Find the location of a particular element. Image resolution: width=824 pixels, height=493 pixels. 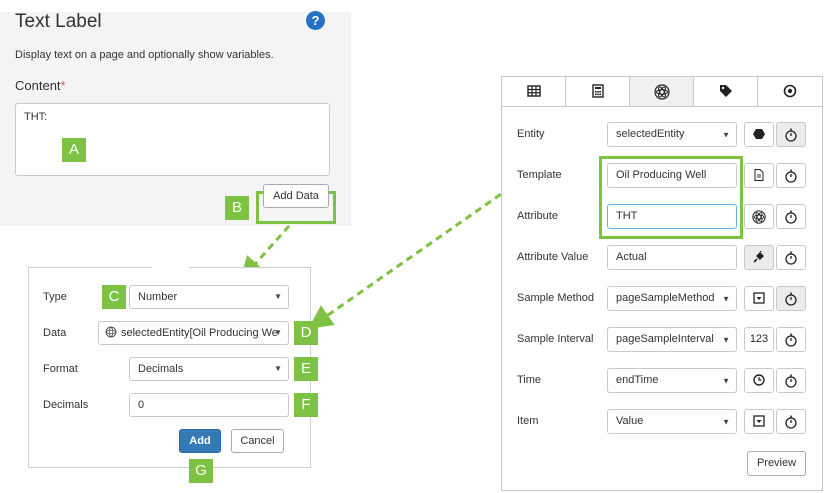

template-link-button is located at coordinates (791, 175).